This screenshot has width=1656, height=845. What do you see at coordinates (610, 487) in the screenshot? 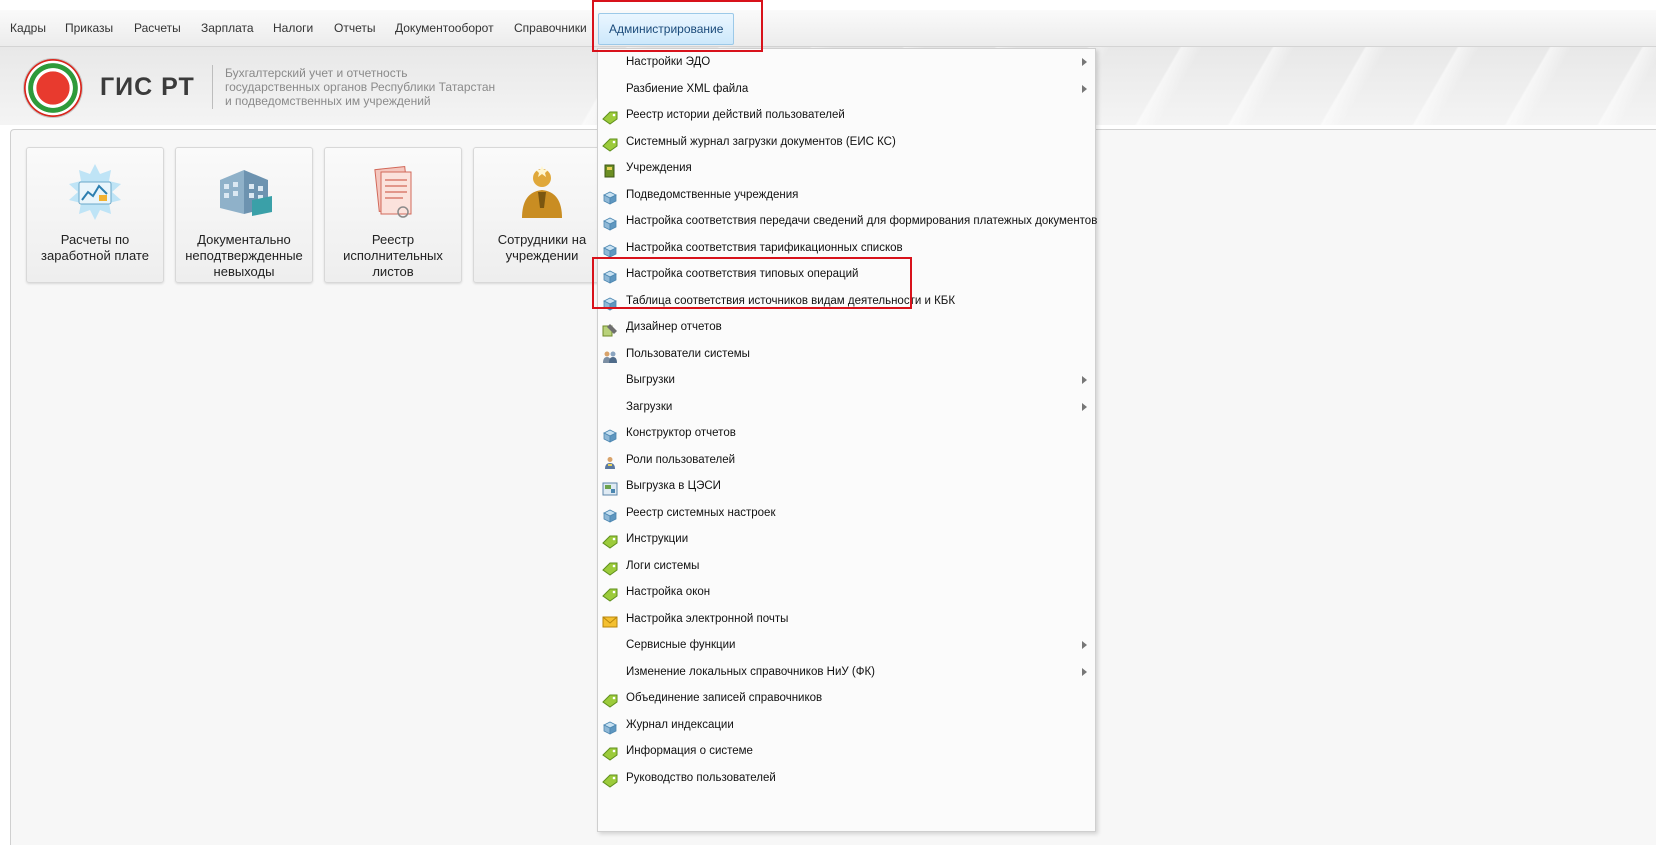
I see `export-icon` at bounding box center [610, 487].